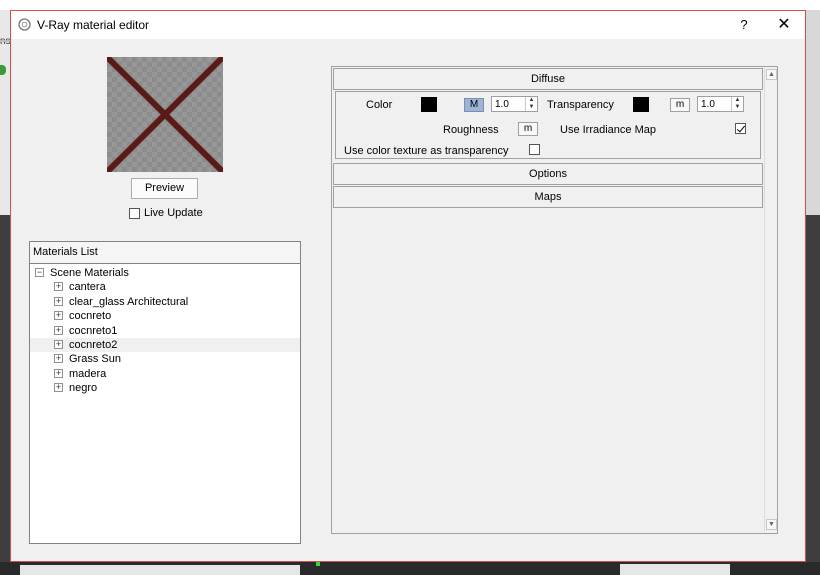  What do you see at coordinates (24, 24) in the screenshot?
I see `vray-logo-icon` at bounding box center [24, 24].